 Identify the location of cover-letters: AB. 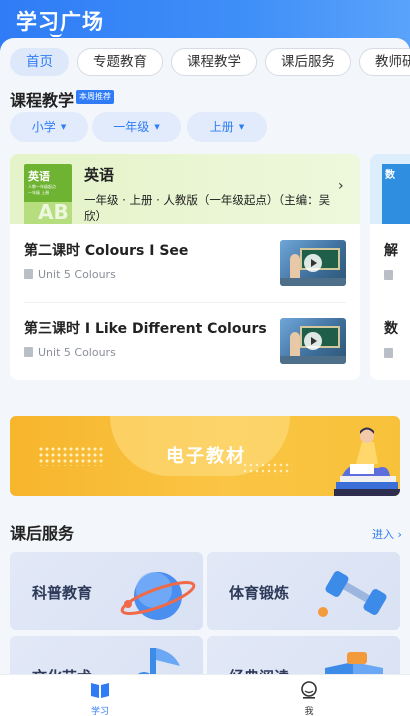
(53, 212).